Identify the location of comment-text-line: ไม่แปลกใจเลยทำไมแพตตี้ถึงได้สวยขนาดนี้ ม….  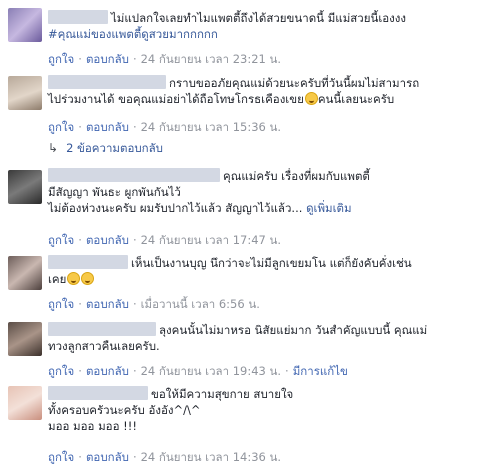
(259, 18).